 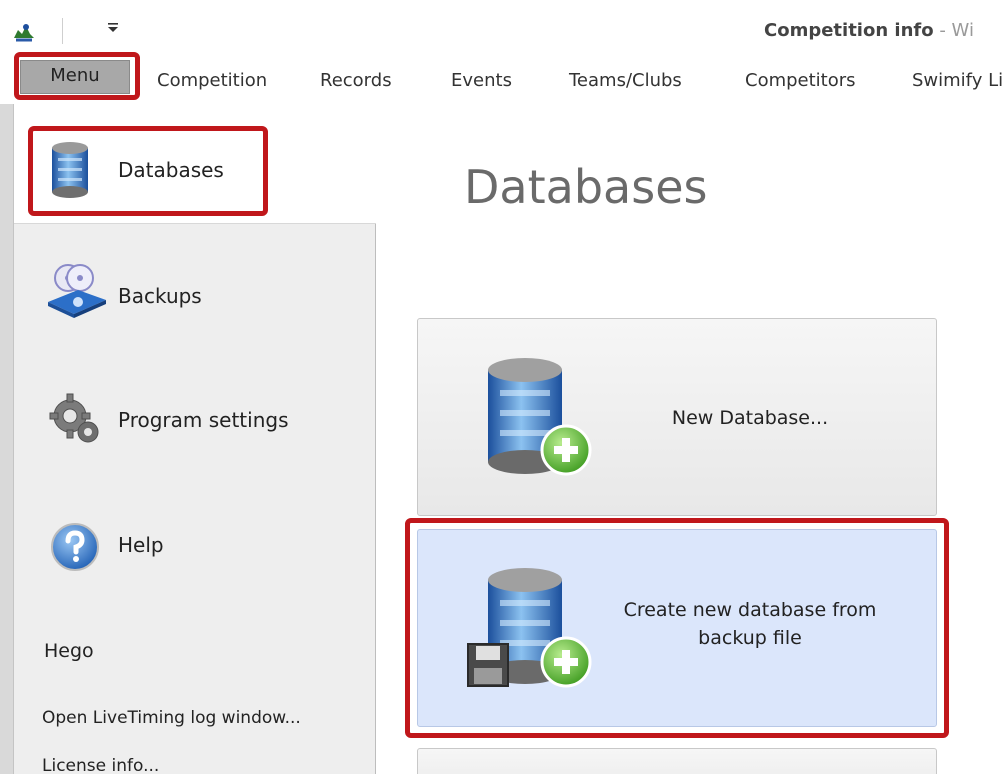 I want to click on create-from-backup-label: Create new database from backup file, so click(x=750, y=624).